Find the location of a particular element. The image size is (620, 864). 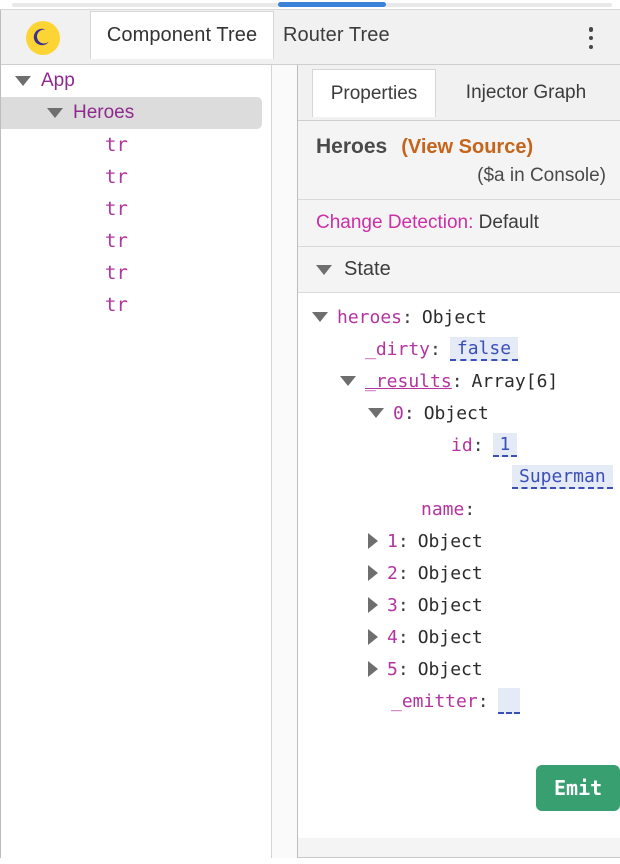

state-tree-row: _results: Array[6] is located at coordinates (459, 381).